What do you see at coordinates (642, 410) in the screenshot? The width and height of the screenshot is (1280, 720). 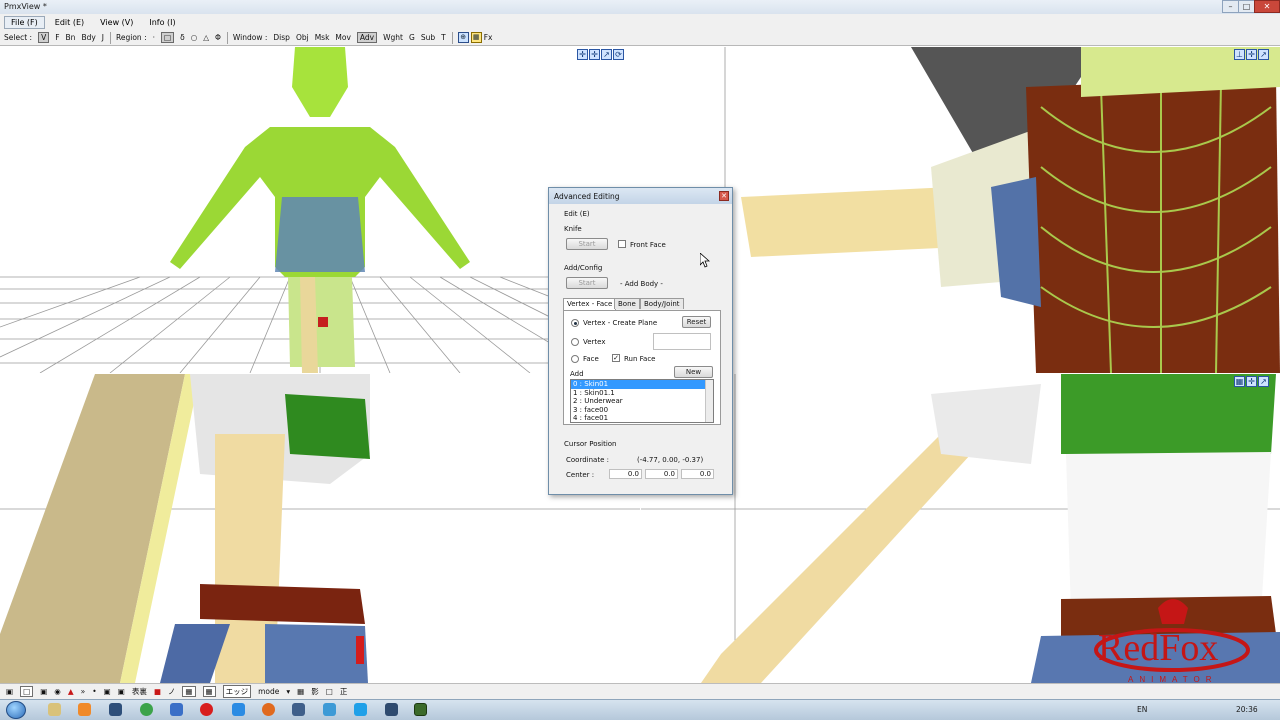 I see `list-item: 3 : face00` at bounding box center [642, 410].